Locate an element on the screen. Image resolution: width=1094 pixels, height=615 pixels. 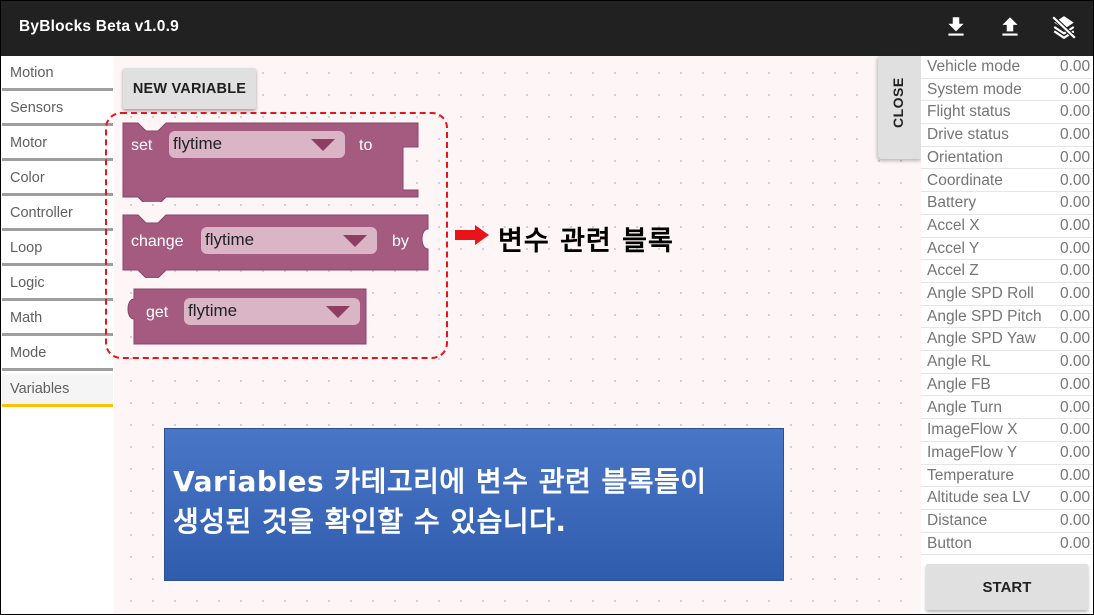
get-keyword: get is located at coordinates (157, 312).